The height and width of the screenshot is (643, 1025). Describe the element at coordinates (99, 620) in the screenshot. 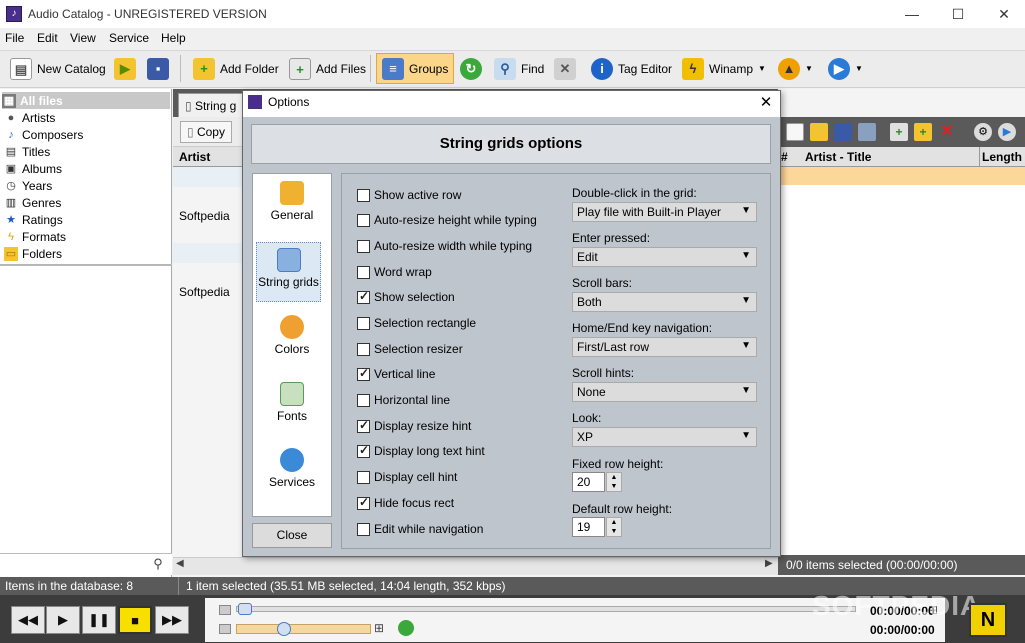

I see `pause-button: ❚❚` at that location.